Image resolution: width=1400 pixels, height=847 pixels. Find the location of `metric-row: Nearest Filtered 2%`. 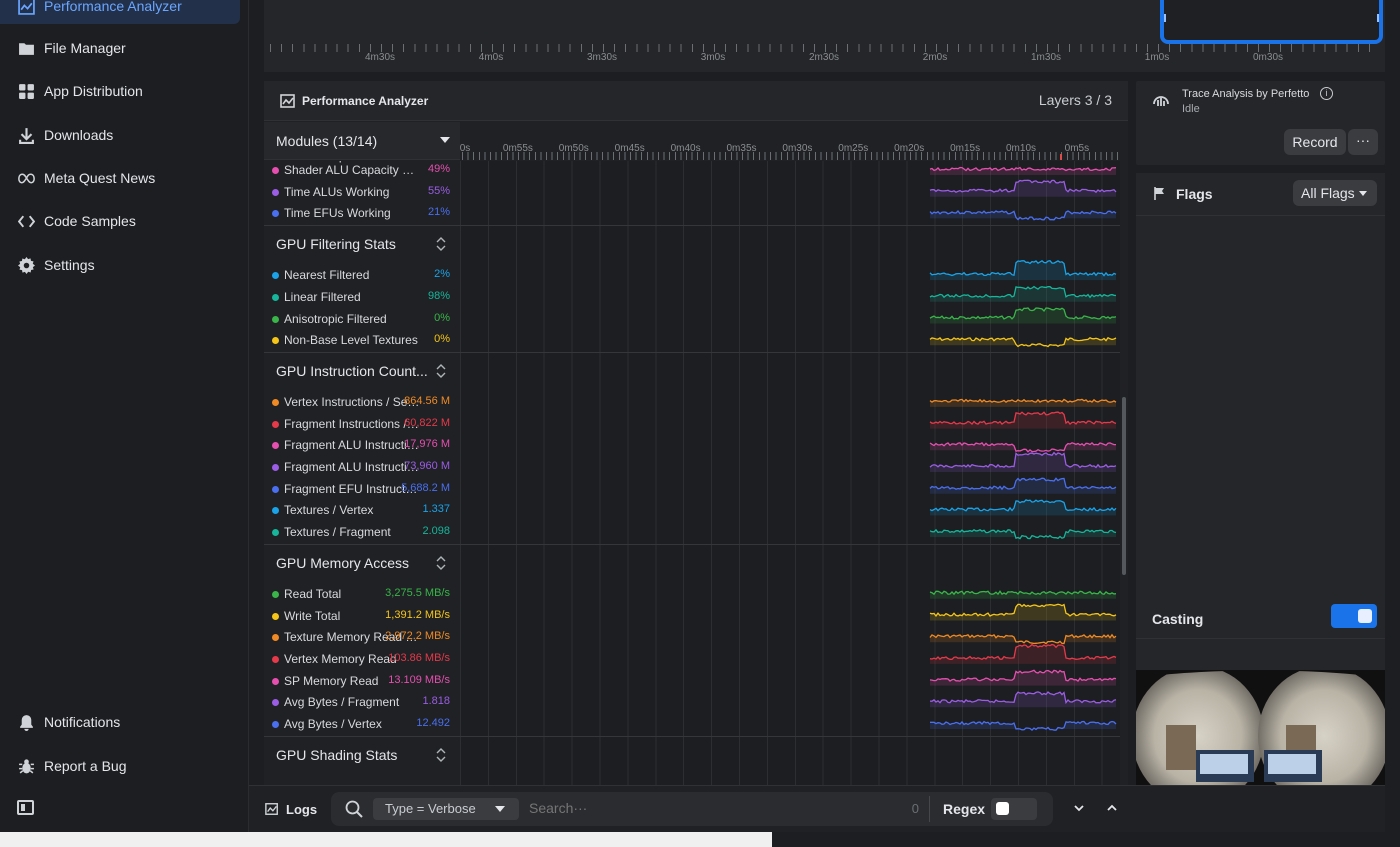

metric-row: Nearest Filtered 2% is located at coordinates (362, 275).